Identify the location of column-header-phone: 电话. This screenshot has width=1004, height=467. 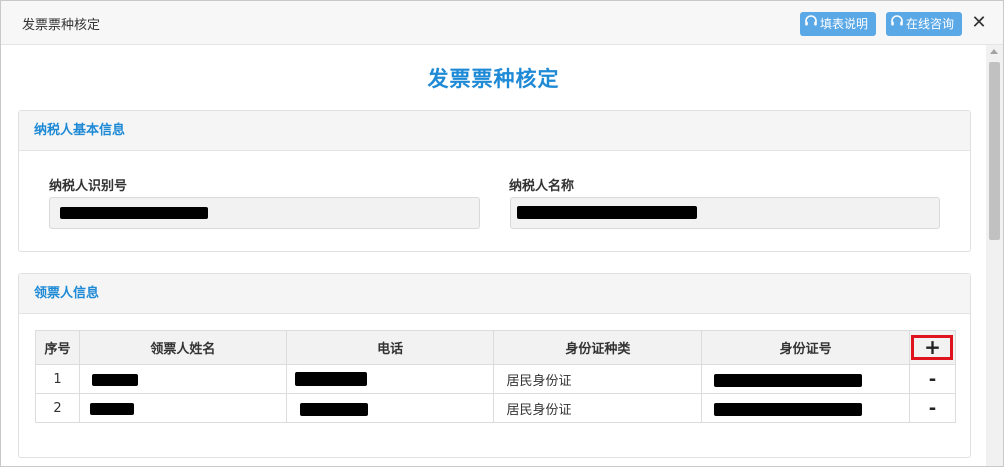
(390, 347).